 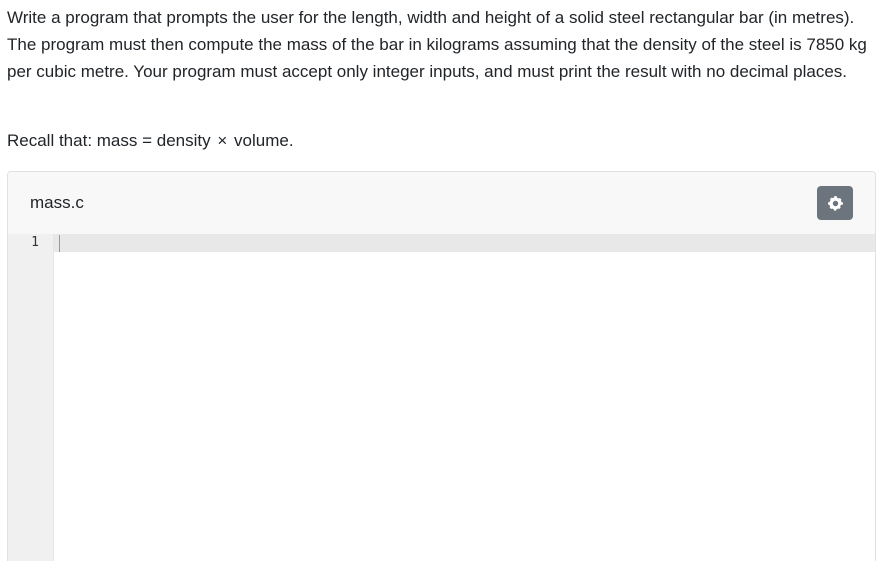 What do you see at coordinates (109, 140) in the screenshot?
I see `recall-prefix: Recall that: mass = density` at bounding box center [109, 140].